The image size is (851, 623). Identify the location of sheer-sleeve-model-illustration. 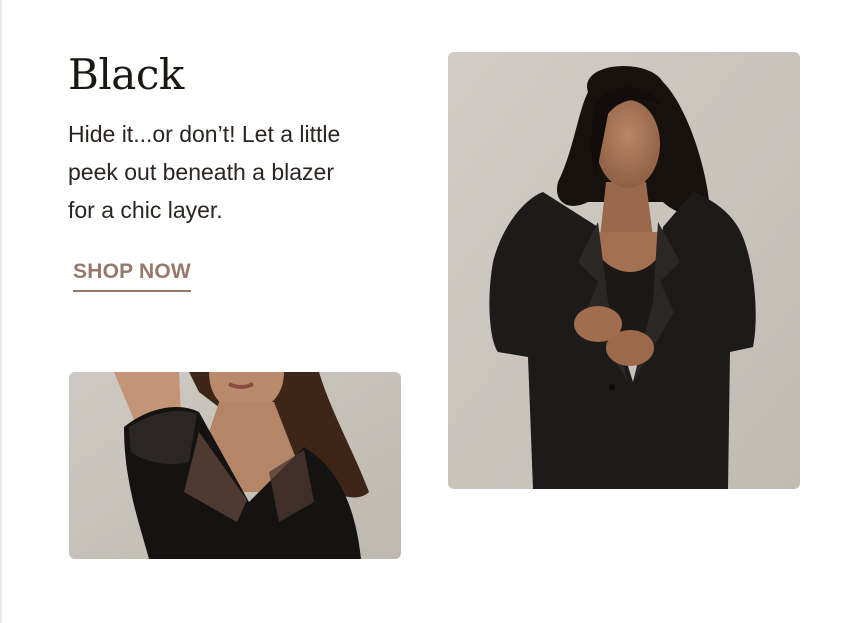
(235, 465).